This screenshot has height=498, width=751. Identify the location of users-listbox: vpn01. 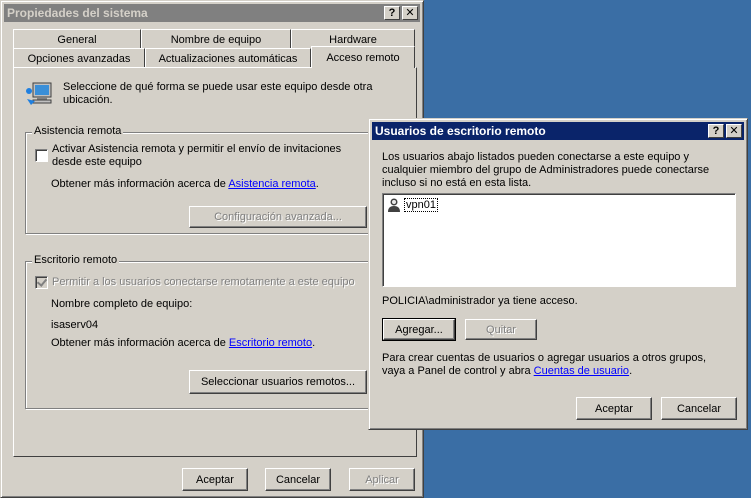
(559, 240).